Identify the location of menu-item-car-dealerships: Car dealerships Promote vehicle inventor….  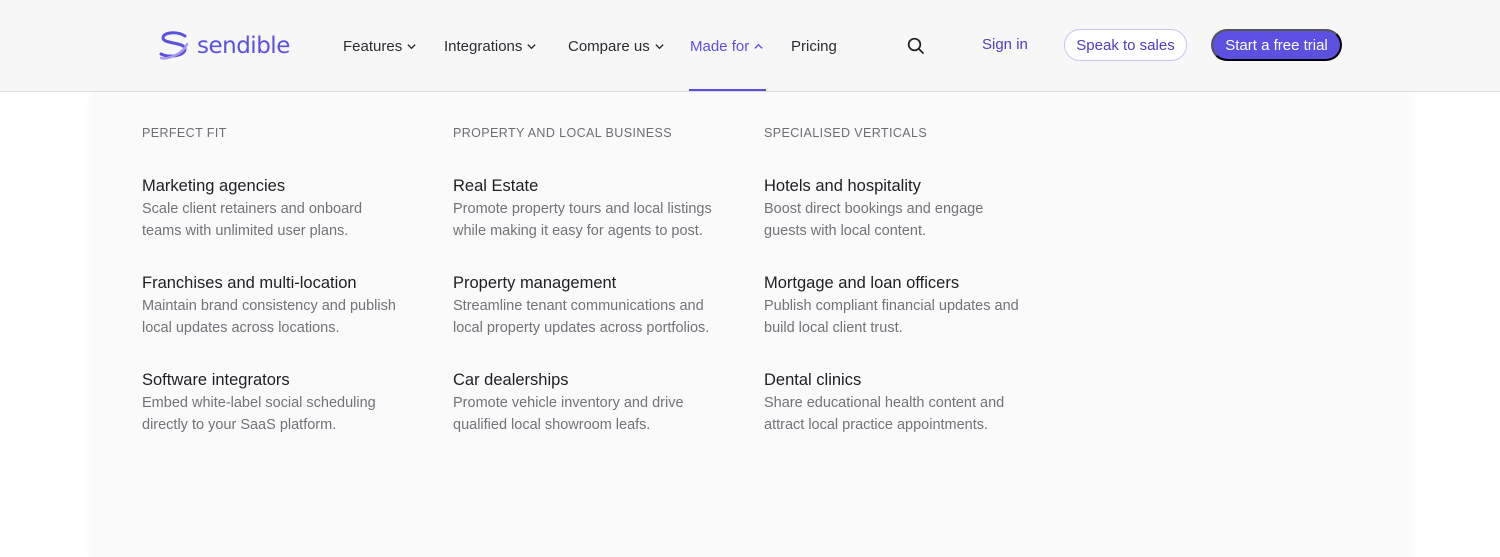
(583, 402).